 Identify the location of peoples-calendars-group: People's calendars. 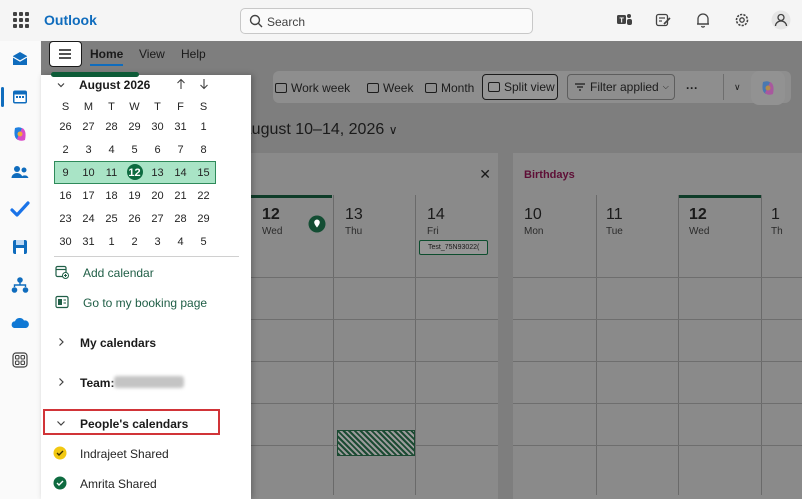
(134, 424).